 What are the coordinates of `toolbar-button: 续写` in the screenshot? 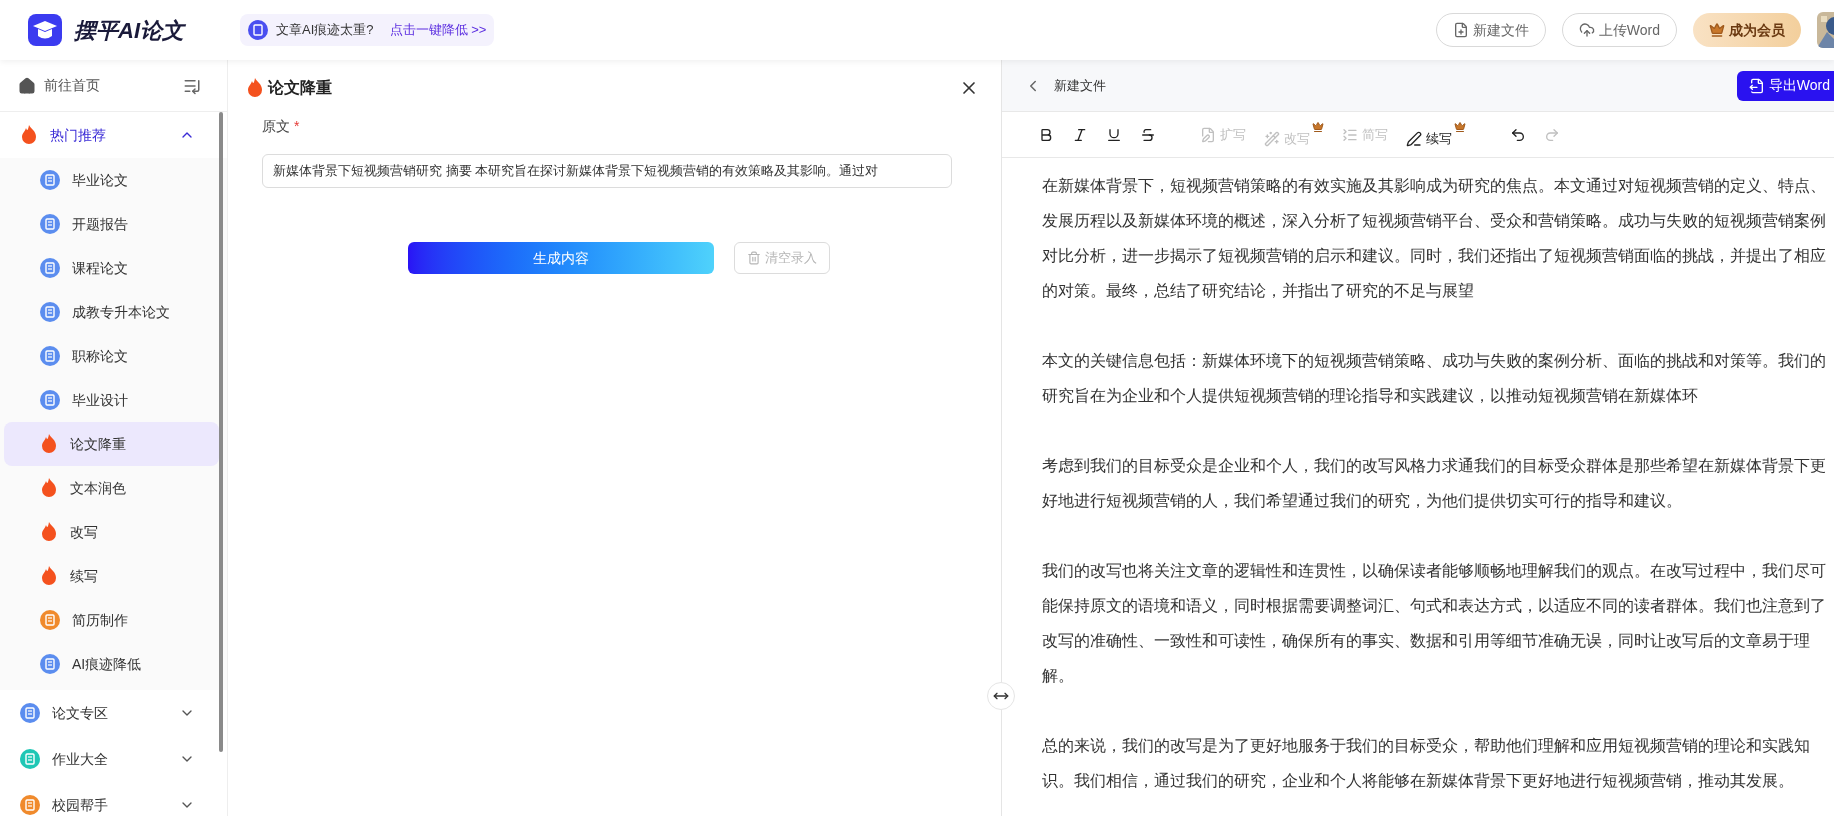 It's located at (1436, 134).